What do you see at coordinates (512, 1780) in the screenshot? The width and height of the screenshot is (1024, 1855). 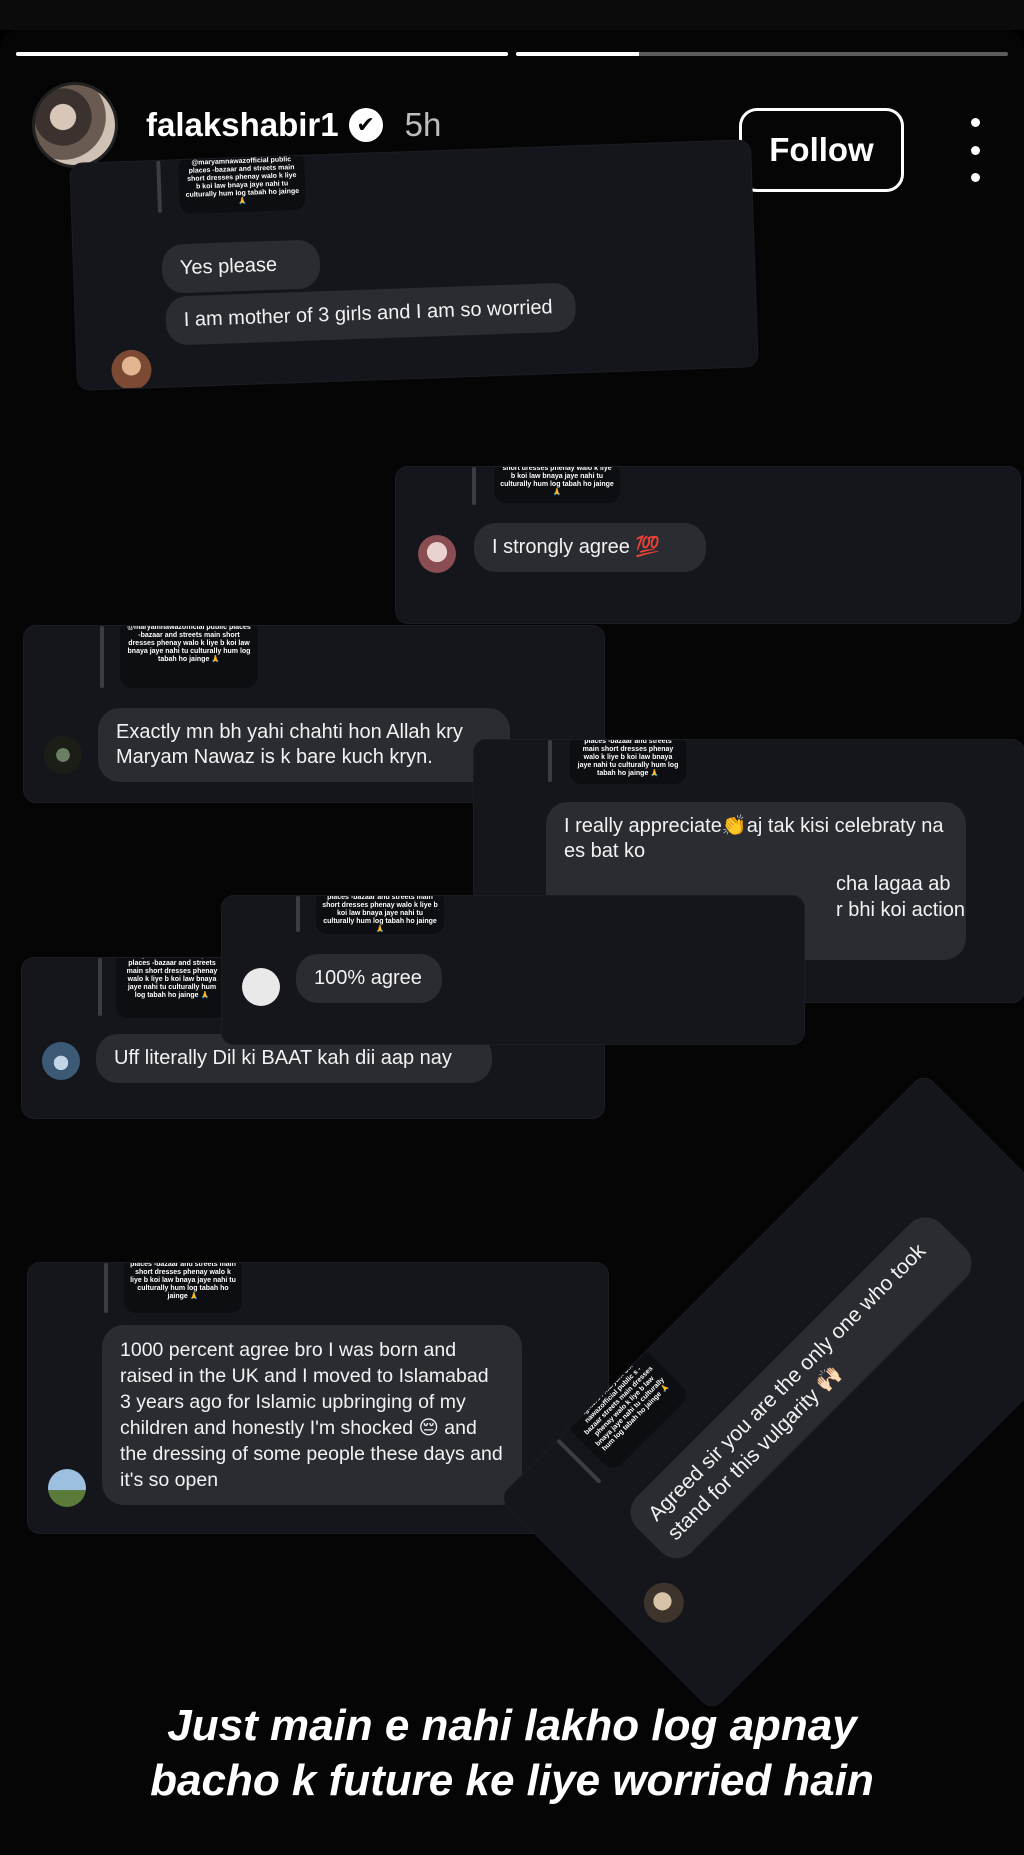 I see `caption-line-2: bacho k future ke liye worried hain` at bounding box center [512, 1780].